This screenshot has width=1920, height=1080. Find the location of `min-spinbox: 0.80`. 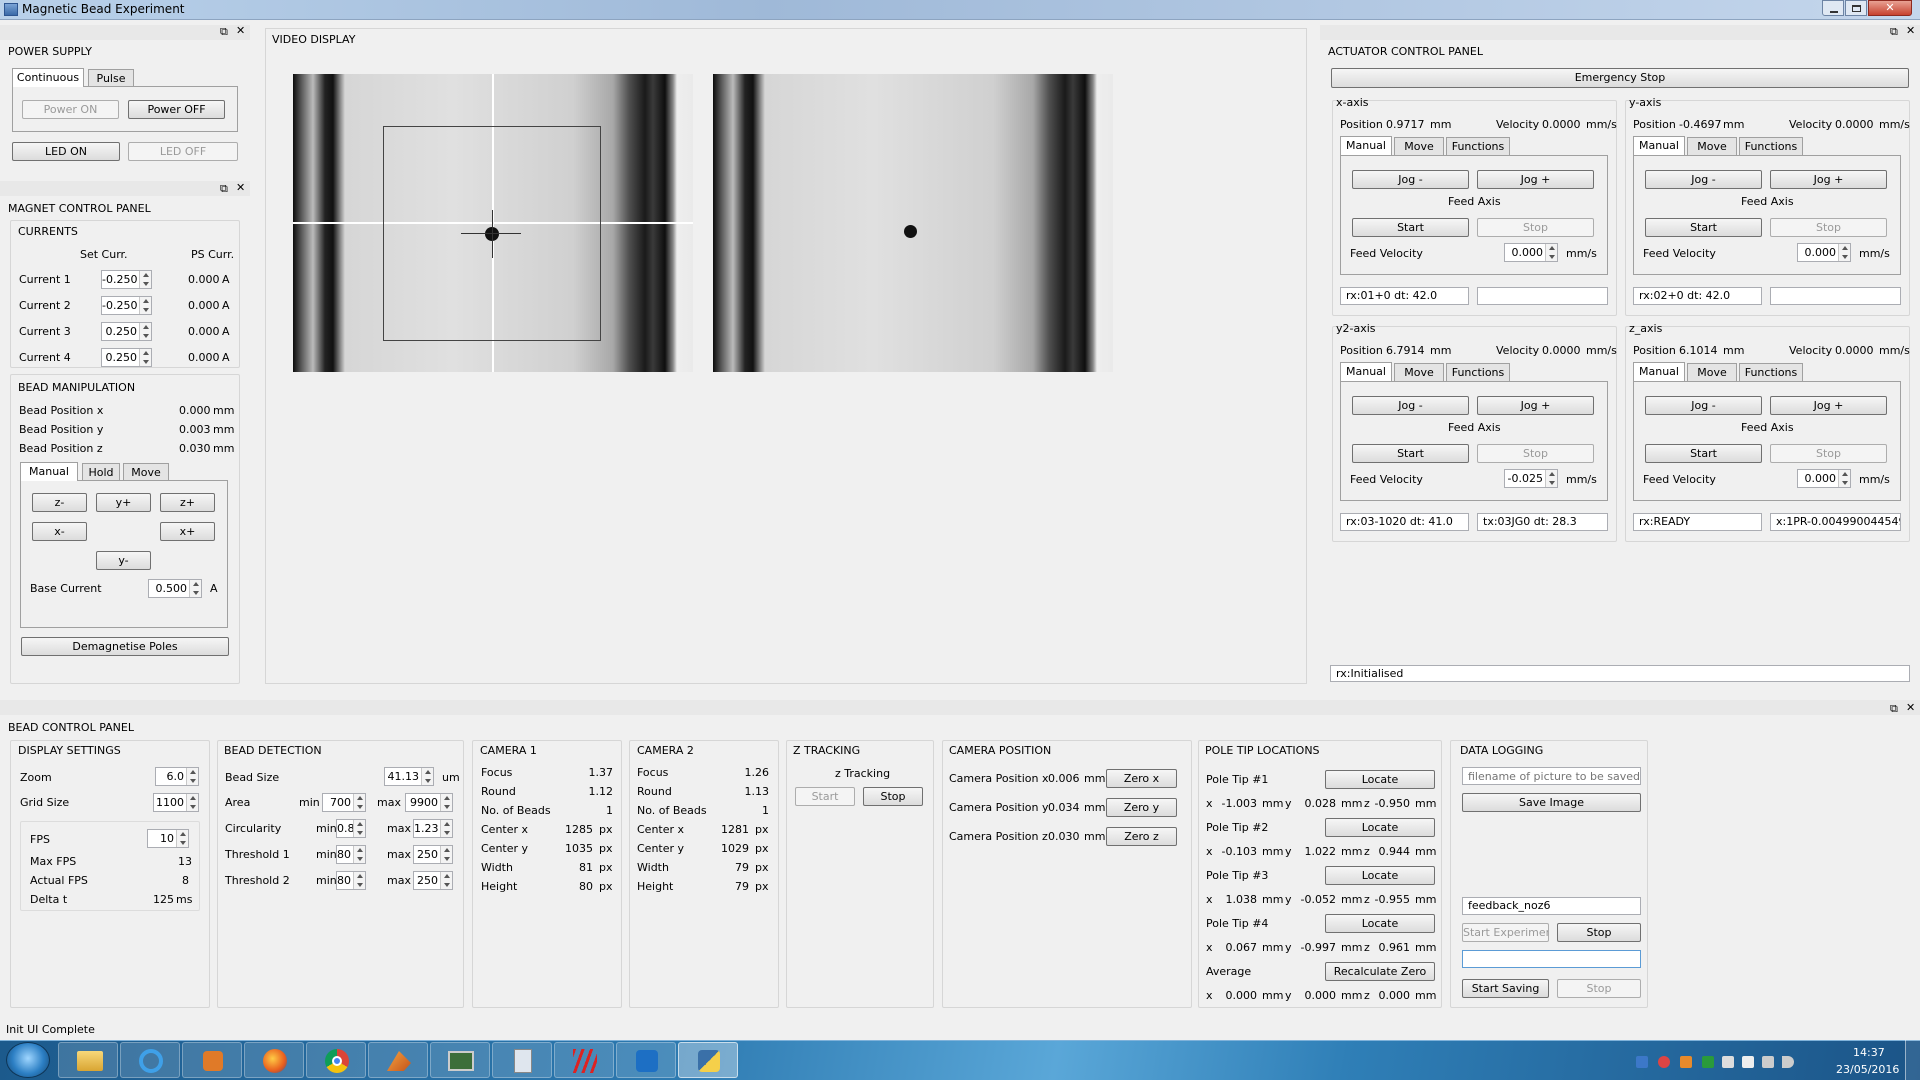

min-spinbox: 0.80 is located at coordinates (351, 828).